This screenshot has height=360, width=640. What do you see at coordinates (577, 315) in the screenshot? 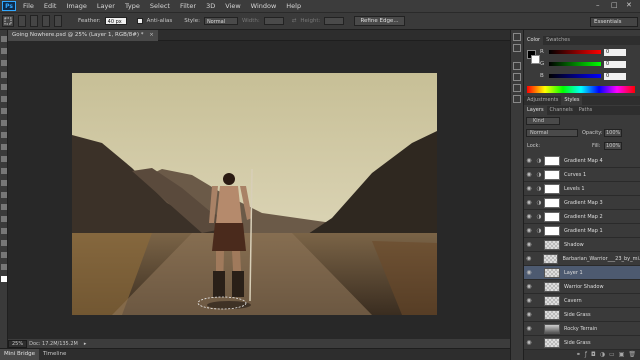
I see `layer-name: Side Grass` at bounding box center [577, 315].